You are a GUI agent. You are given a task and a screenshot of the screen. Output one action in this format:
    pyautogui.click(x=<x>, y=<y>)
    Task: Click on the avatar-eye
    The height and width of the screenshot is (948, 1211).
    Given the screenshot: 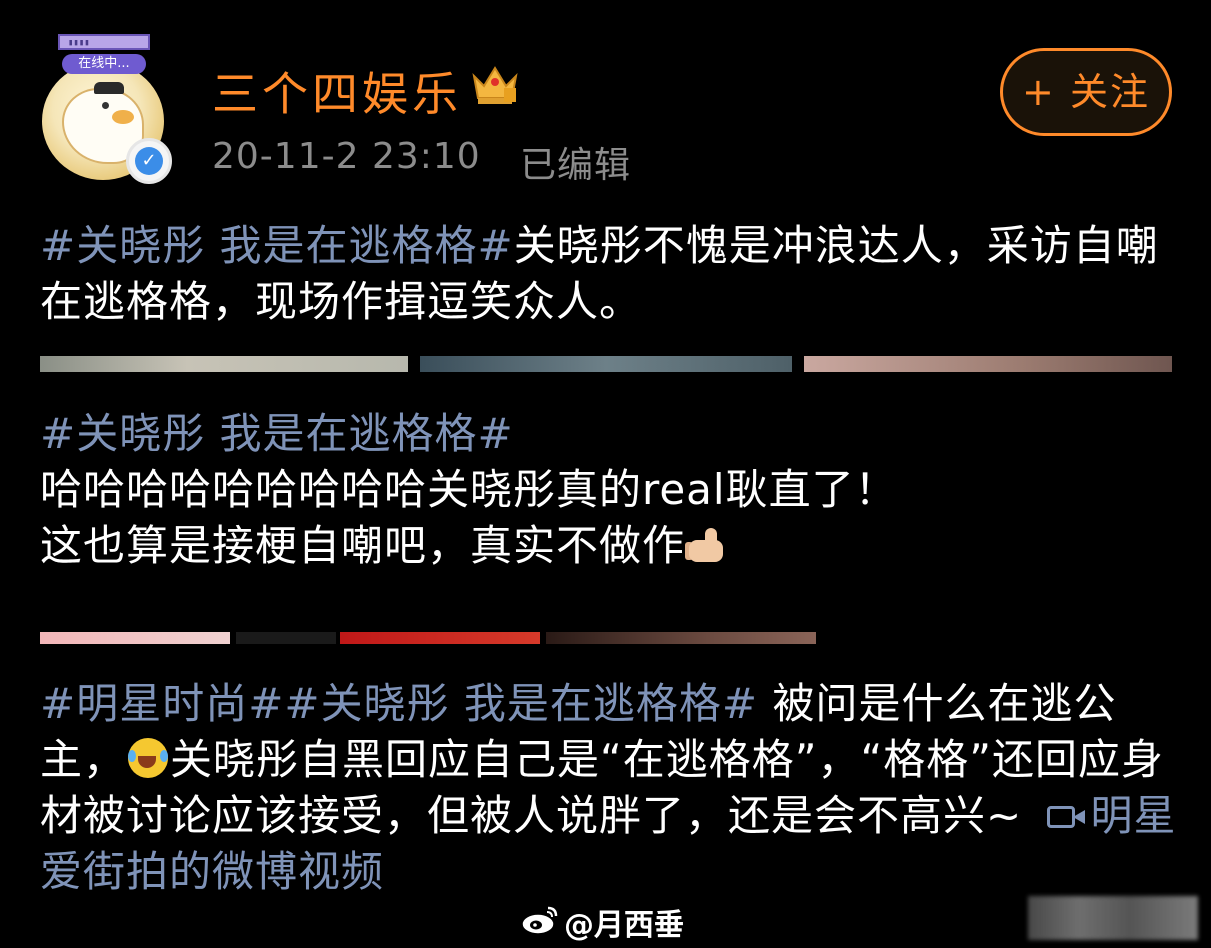 What is the action you would take?
    pyautogui.click(x=105, y=105)
    